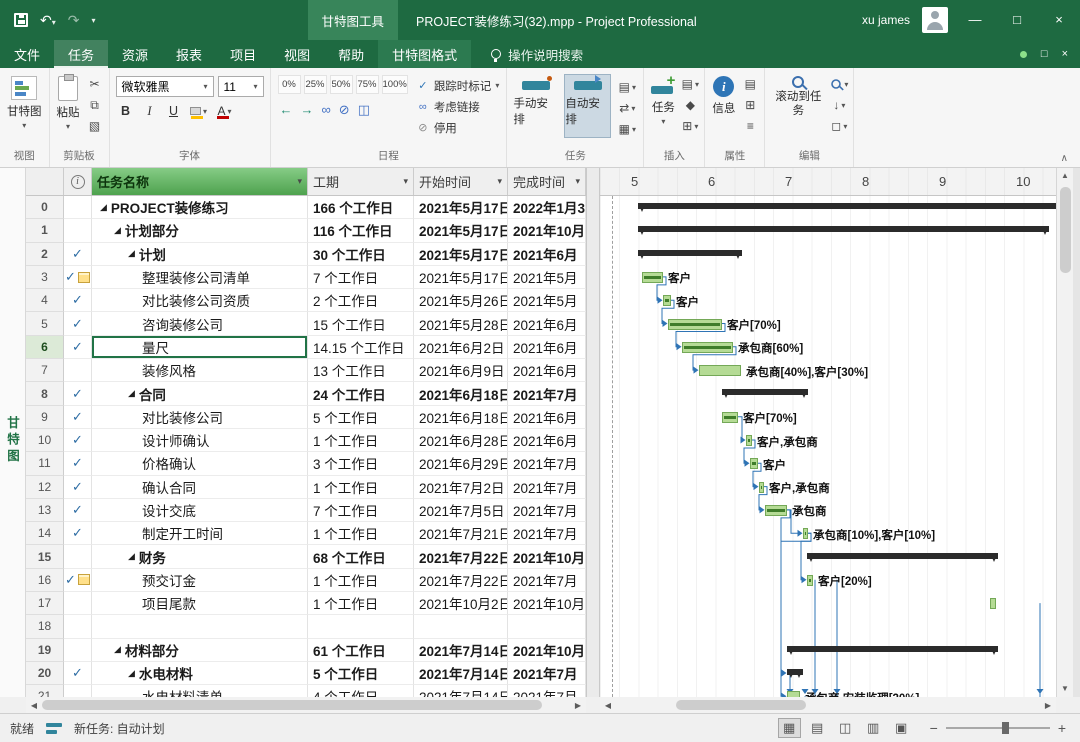 The image size is (1080, 742). I want to click on row-number: 6, so click(45, 347).